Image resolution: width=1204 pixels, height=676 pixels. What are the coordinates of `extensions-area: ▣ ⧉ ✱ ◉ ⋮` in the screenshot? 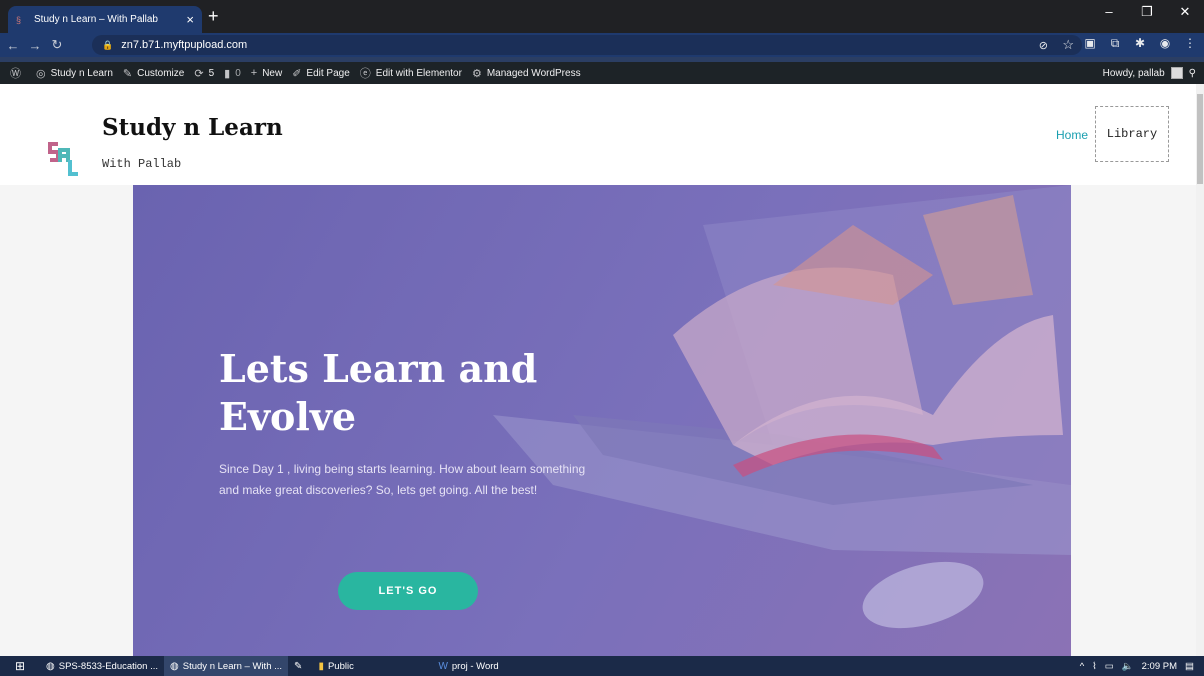 It's located at (1140, 43).